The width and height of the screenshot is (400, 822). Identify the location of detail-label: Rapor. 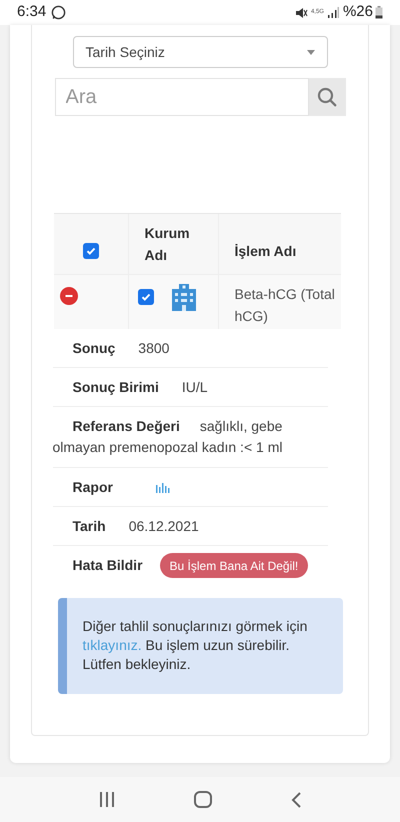
(92, 487).